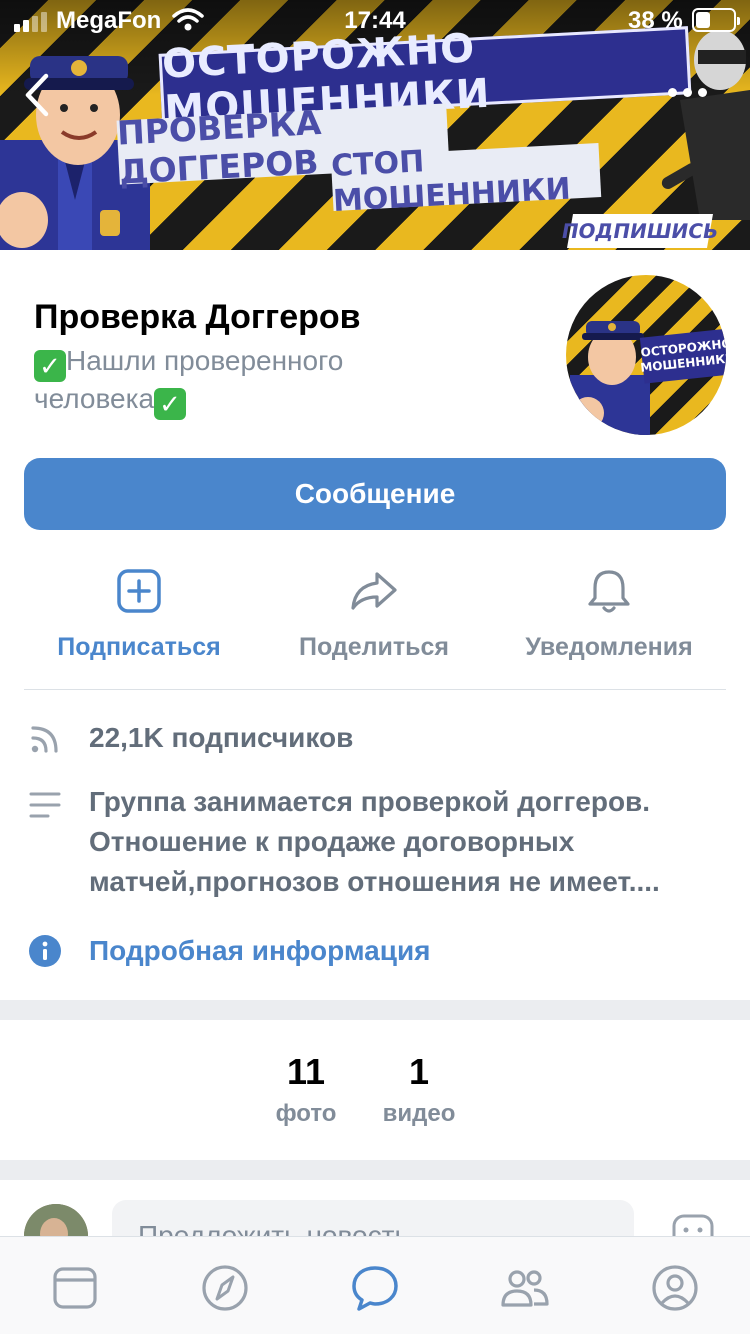 This screenshot has width=750, height=1334. Describe the element at coordinates (705, 125) in the screenshot. I see `thief-illustration` at that location.